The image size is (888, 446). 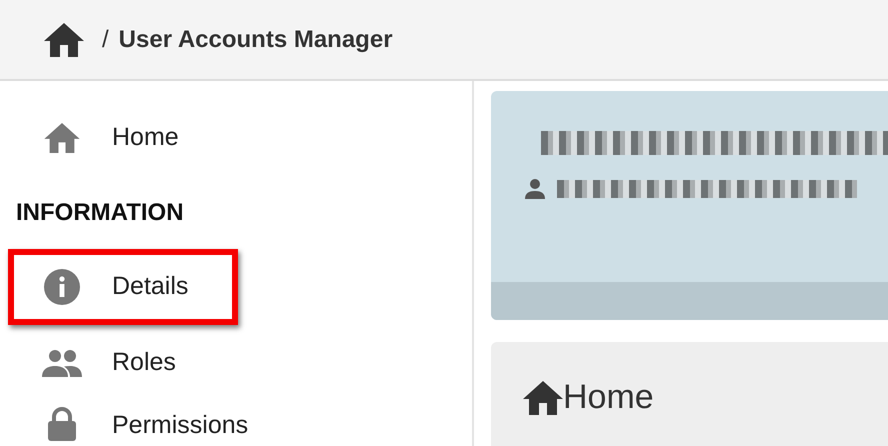 I want to click on sidebar-item: Details, so click(x=140, y=287).